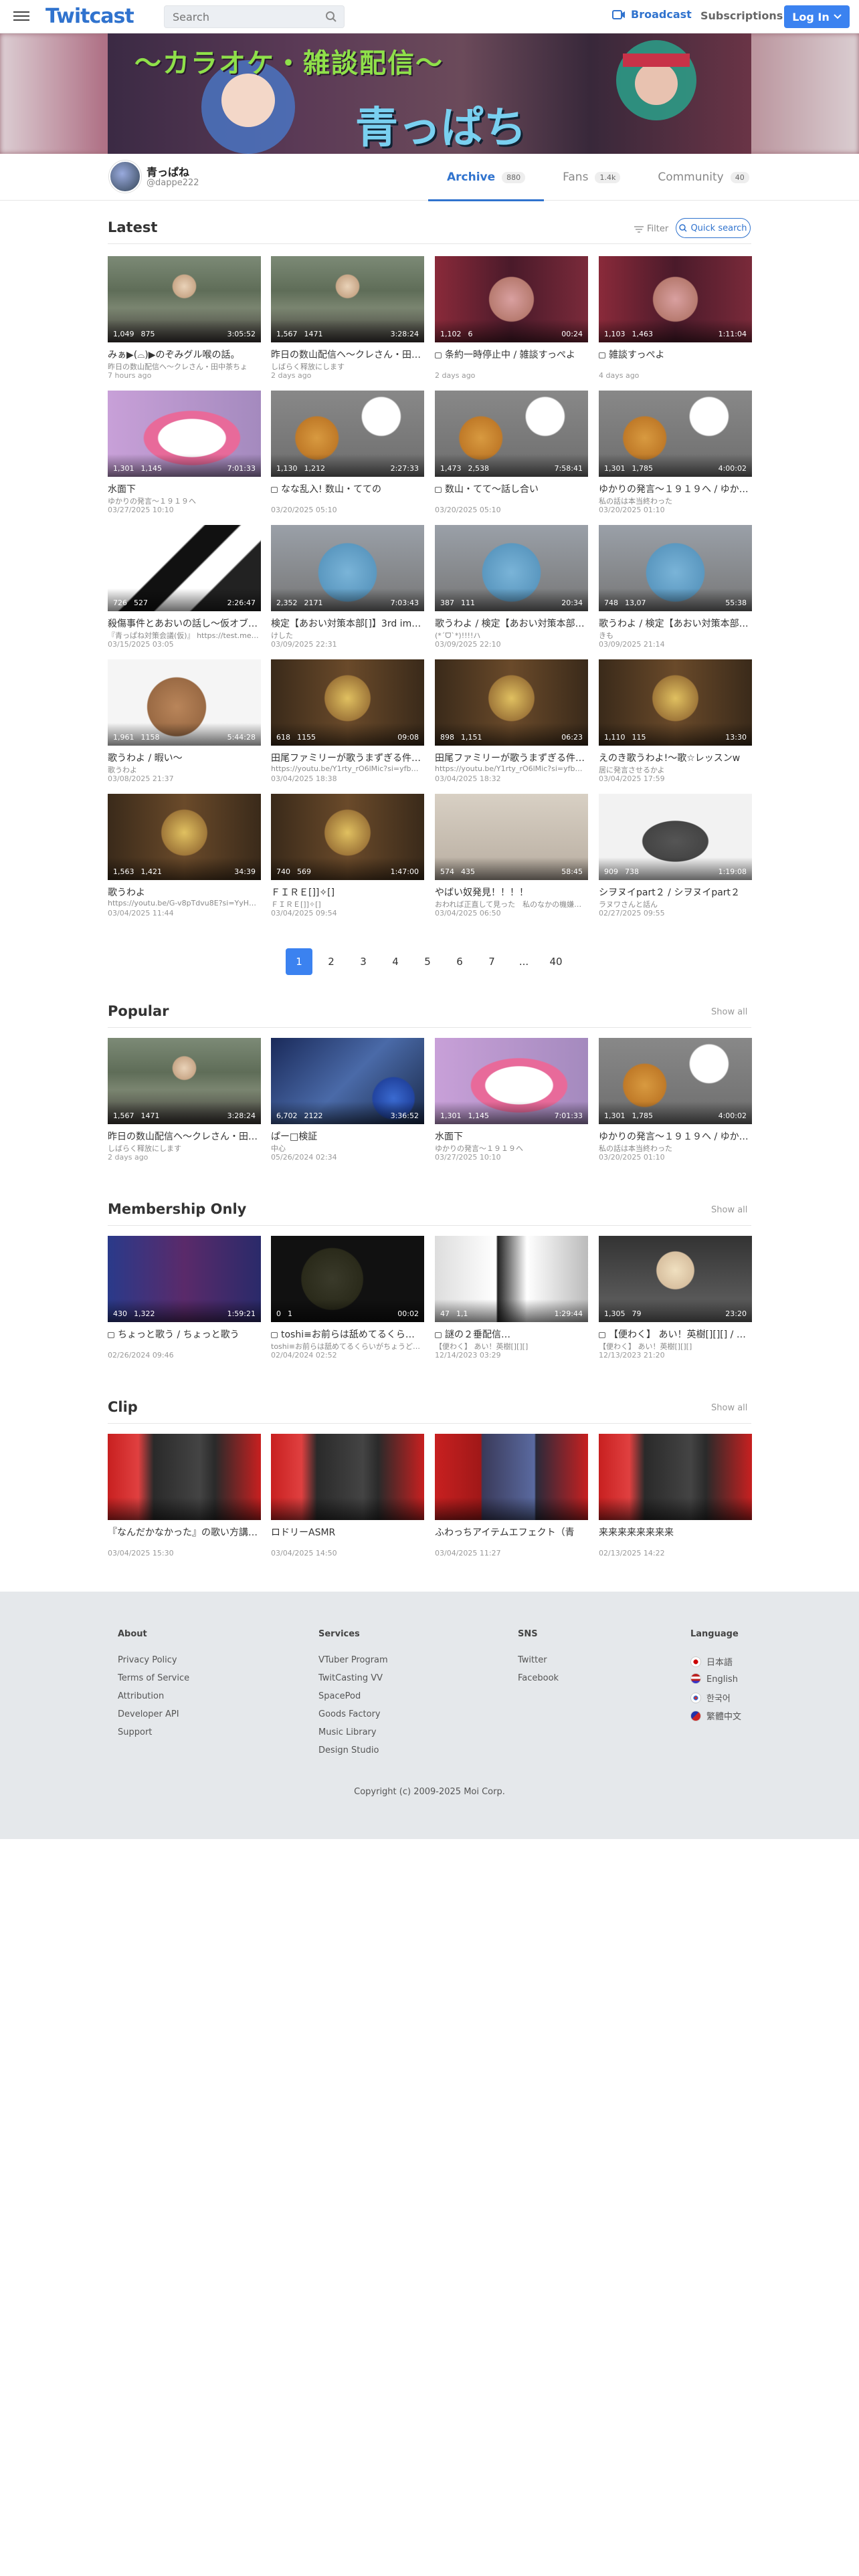  I want to click on video-card: ふわっちアイテムエフェクト（青 03/04/2025 11:27, so click(511, 1499).